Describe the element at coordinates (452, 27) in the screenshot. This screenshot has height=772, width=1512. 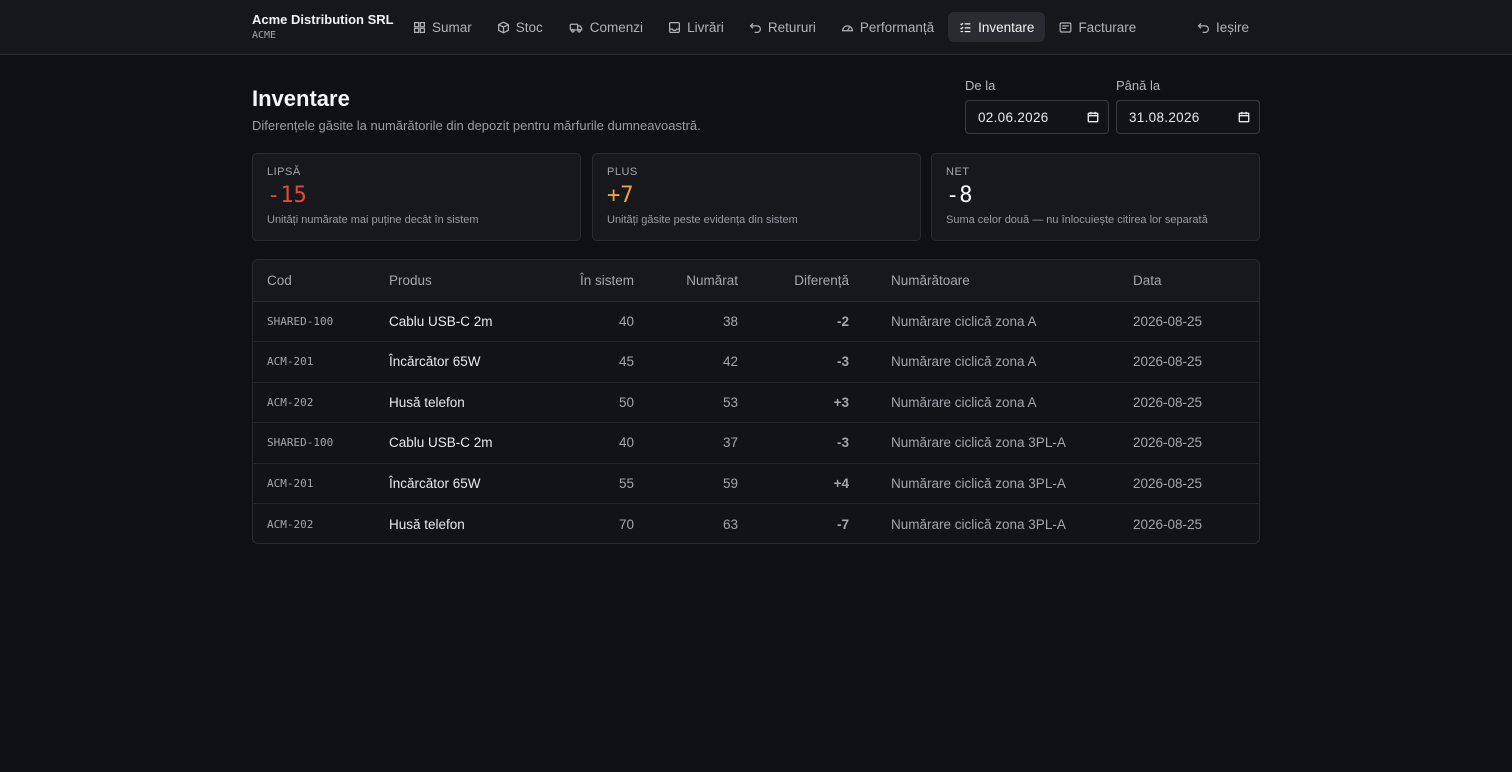
I see `nav-label: Sumar` at that location.